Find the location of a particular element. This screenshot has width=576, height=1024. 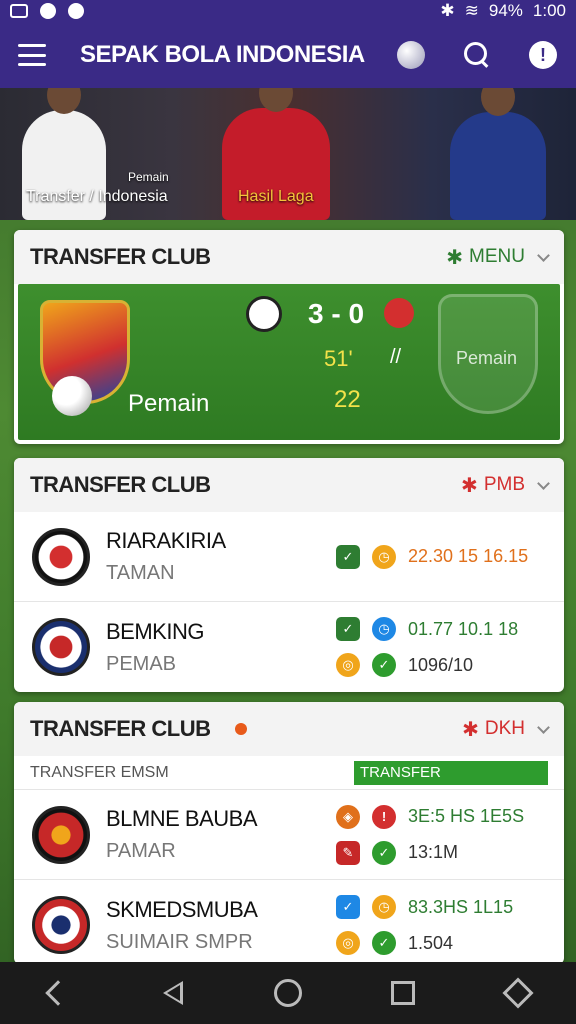

stat-line: ◎ ✓ 1096/10 is located at coordinates (441, 665).